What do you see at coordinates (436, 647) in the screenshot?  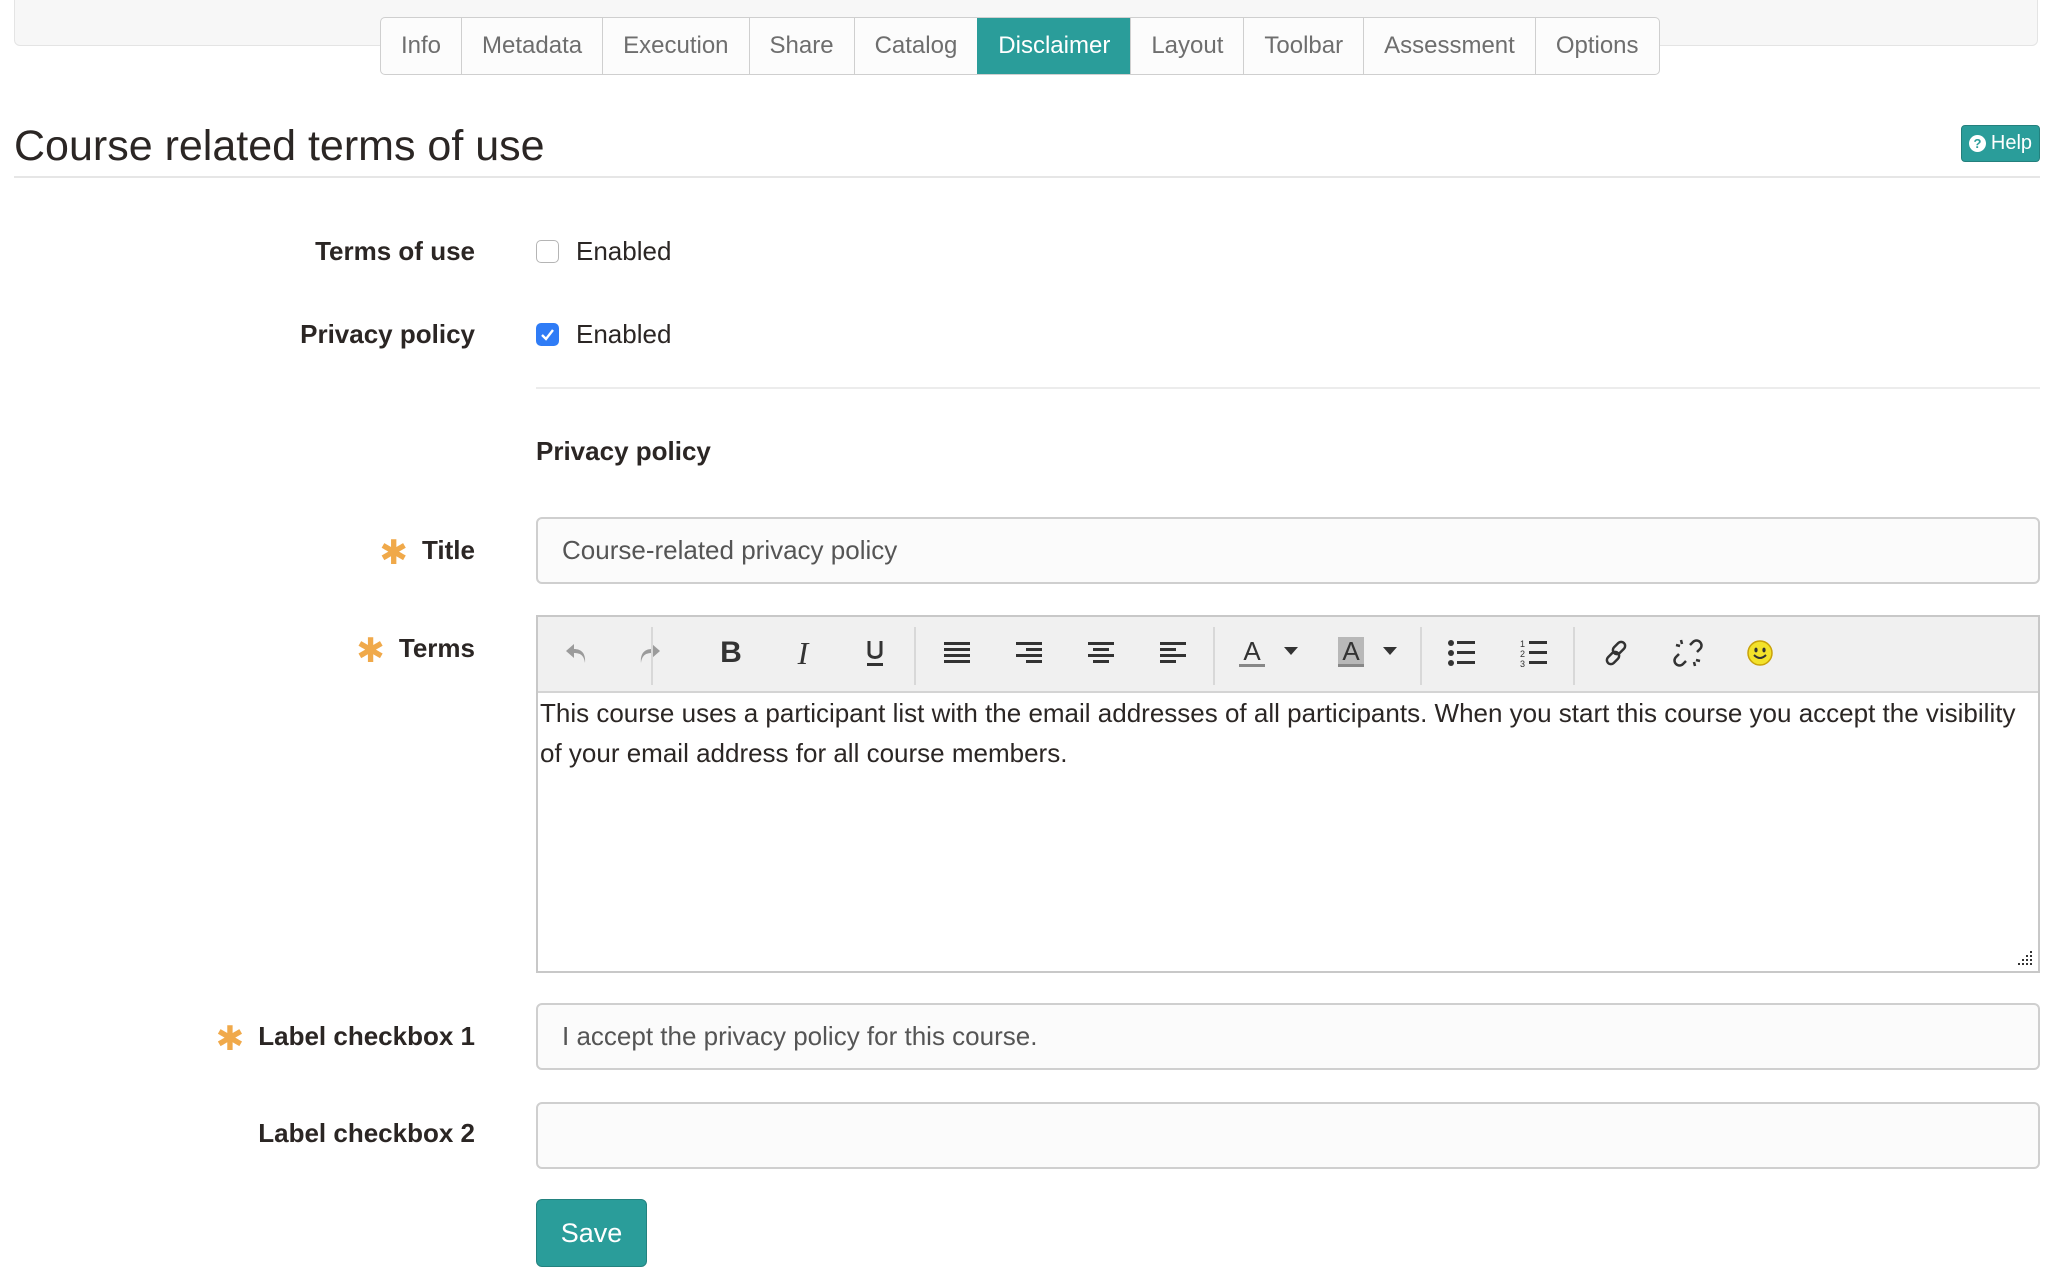 I see `terms-label-text: Terms` at bounding box center [436, 647].